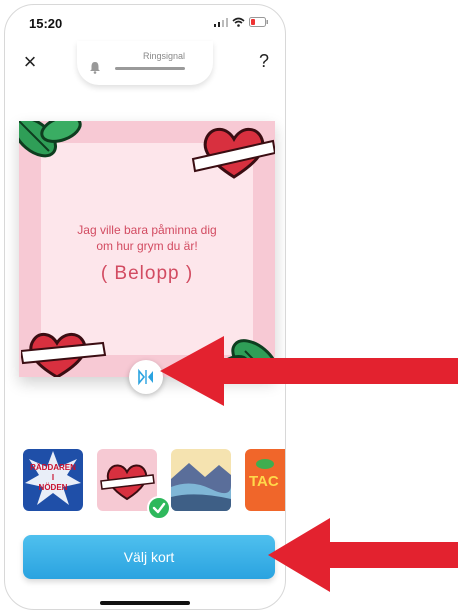 Image resolution: width=460 pixels, height=611 pixels. I want to click on flip-icon, so click(145, 377).